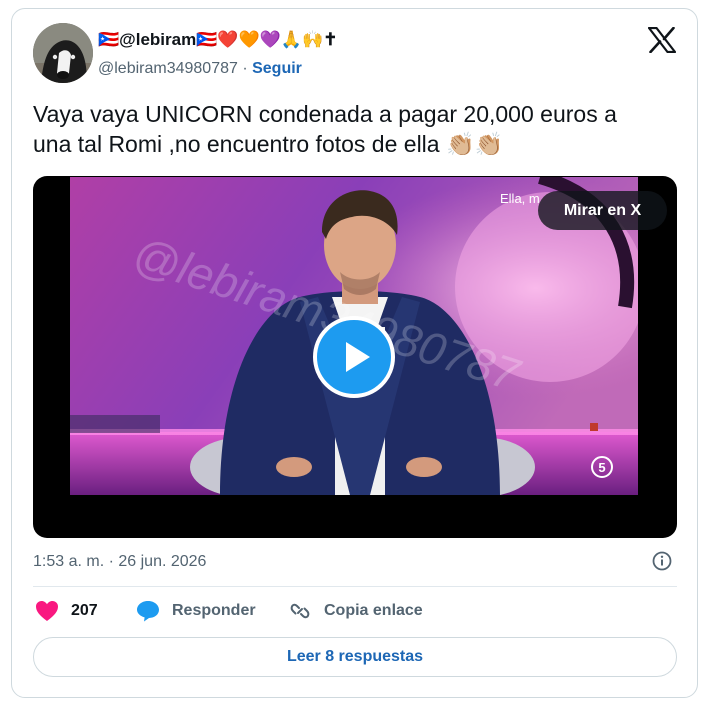  I want to click on view-on-x-button: Mirar en X, so click(602, 210).